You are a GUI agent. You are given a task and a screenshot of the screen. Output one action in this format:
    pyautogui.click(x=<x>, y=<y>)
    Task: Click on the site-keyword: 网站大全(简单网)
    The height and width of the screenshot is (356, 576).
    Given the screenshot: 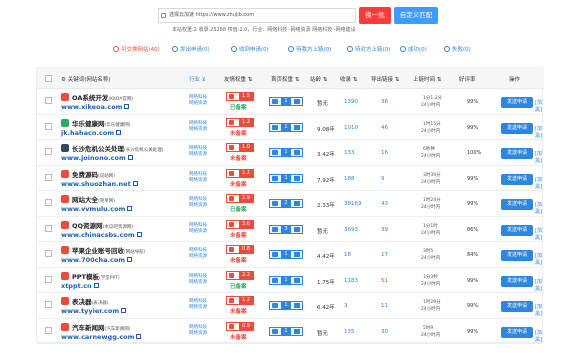 What is the action you would take?
    pyautogui.click(x=93, y=199)
    